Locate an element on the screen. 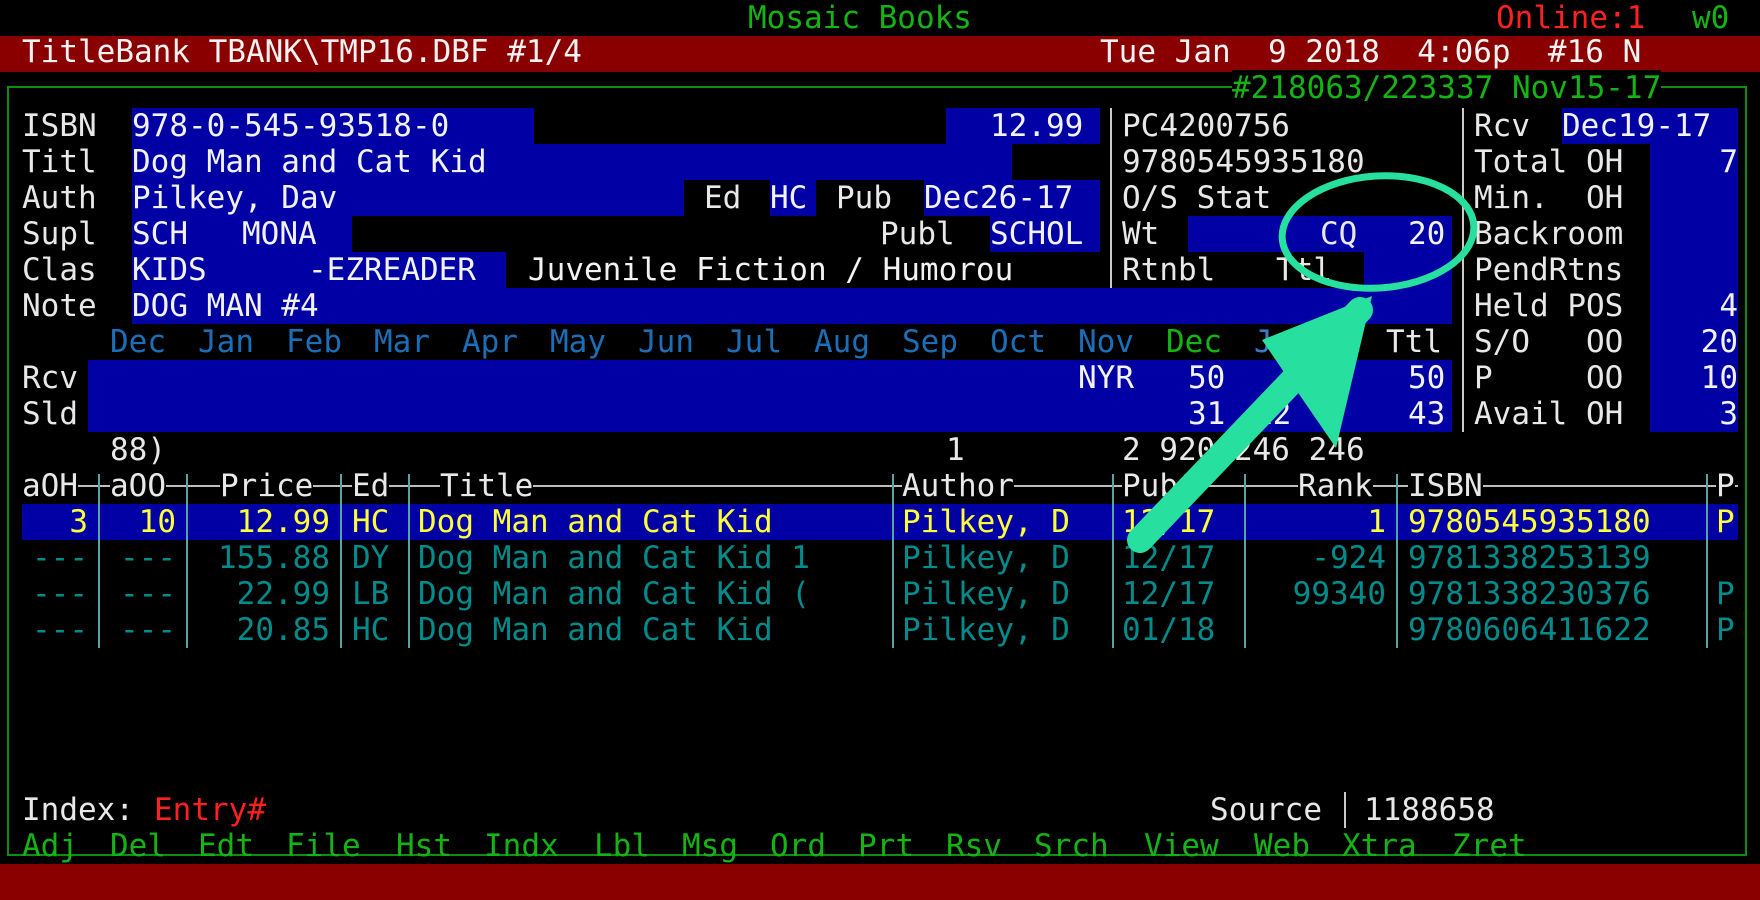  month-label: Jan is located at coordinates (226, 342).